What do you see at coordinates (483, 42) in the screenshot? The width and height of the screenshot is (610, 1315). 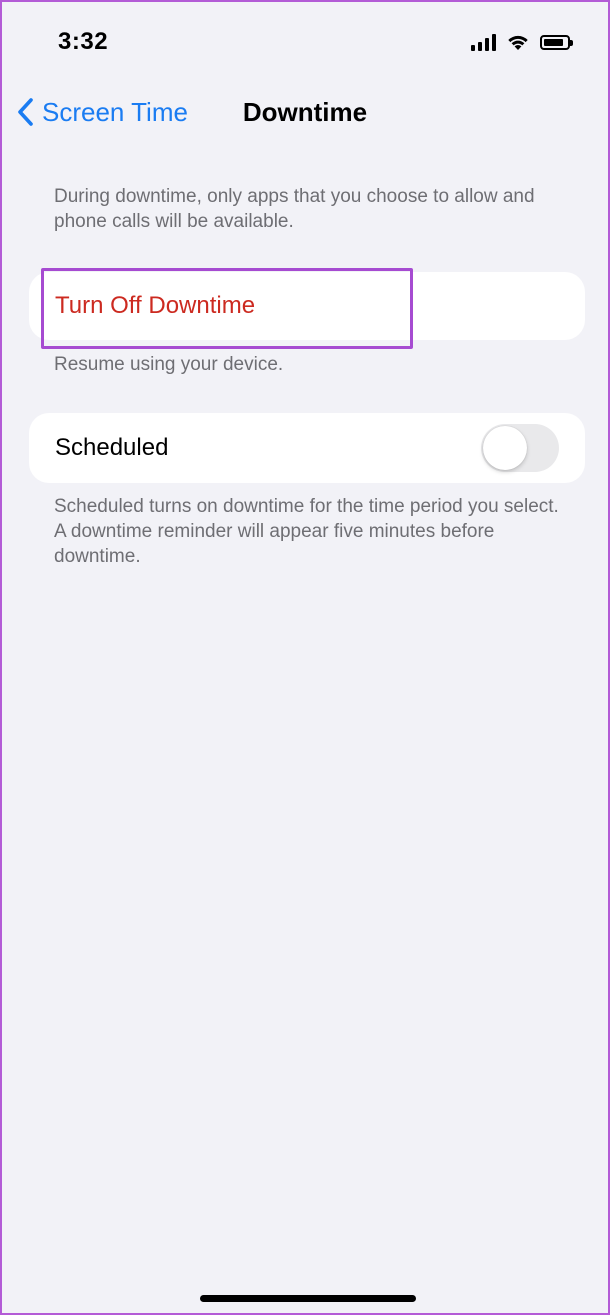 I see `cellular-signal-icon` at bounding box center [483, 42].